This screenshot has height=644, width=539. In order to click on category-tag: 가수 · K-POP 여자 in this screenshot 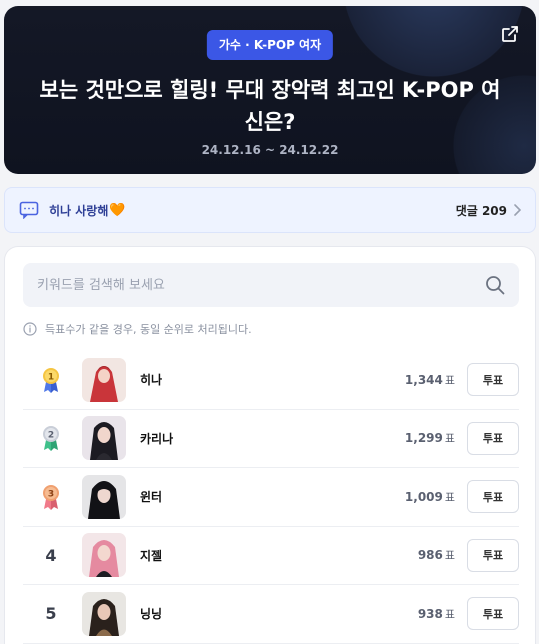, I will do `click(270, 45)`.